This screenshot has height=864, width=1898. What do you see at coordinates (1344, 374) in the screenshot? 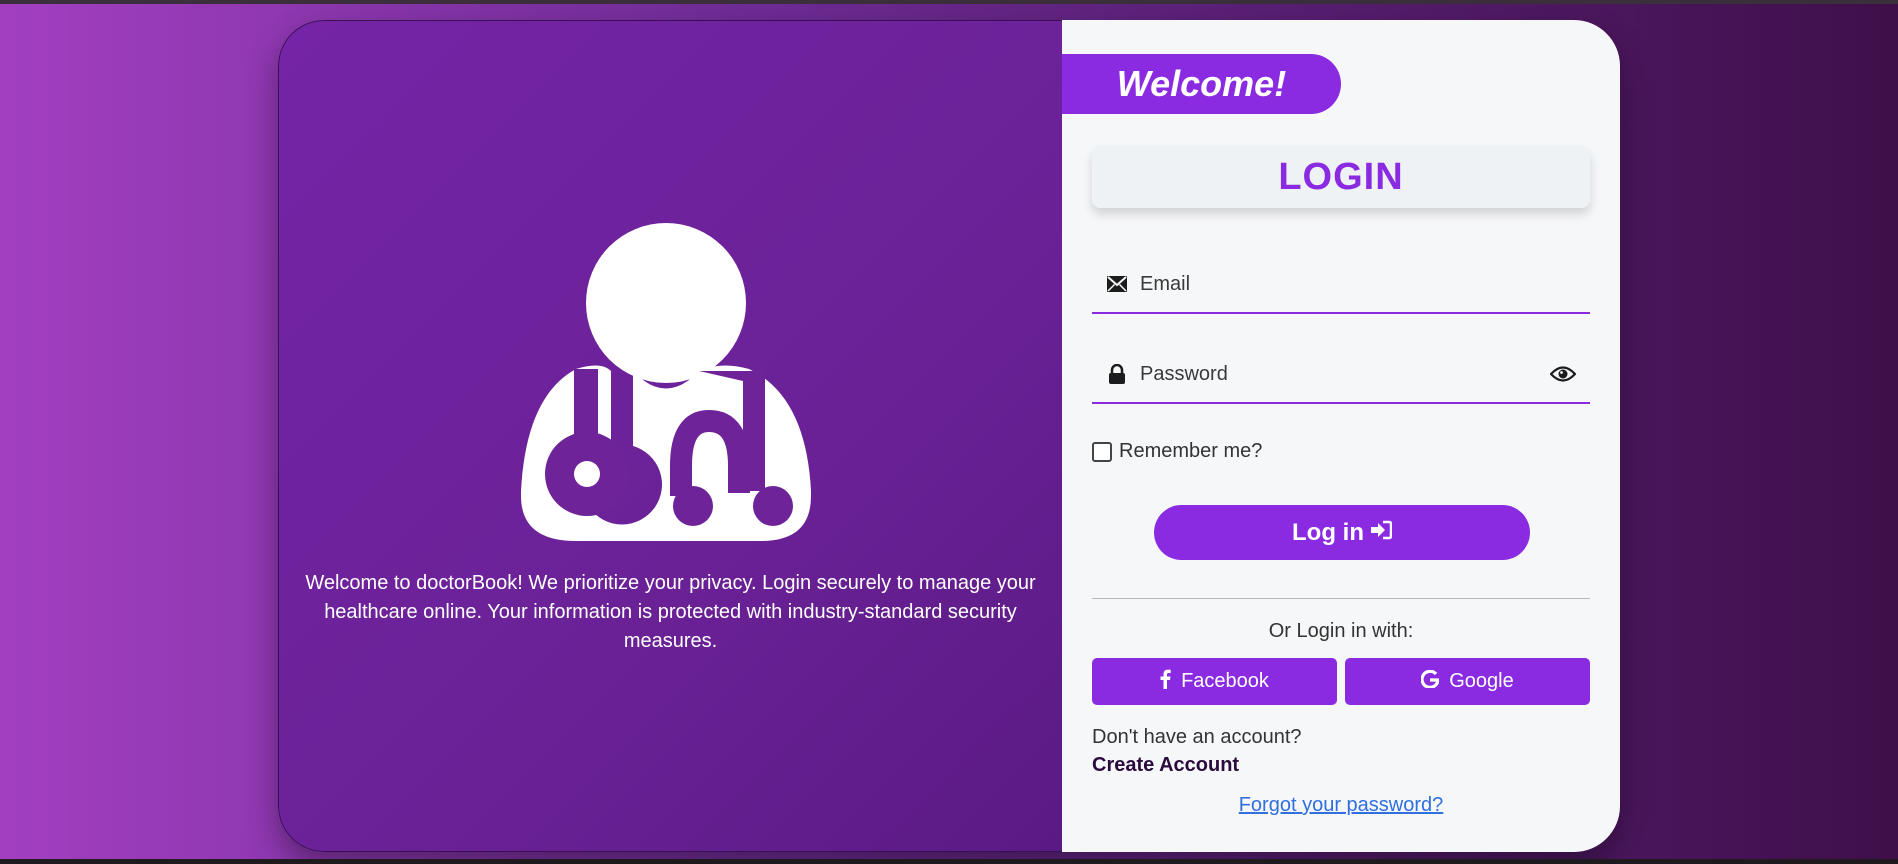
I see `password-input` at bounding box center [1344, 374].